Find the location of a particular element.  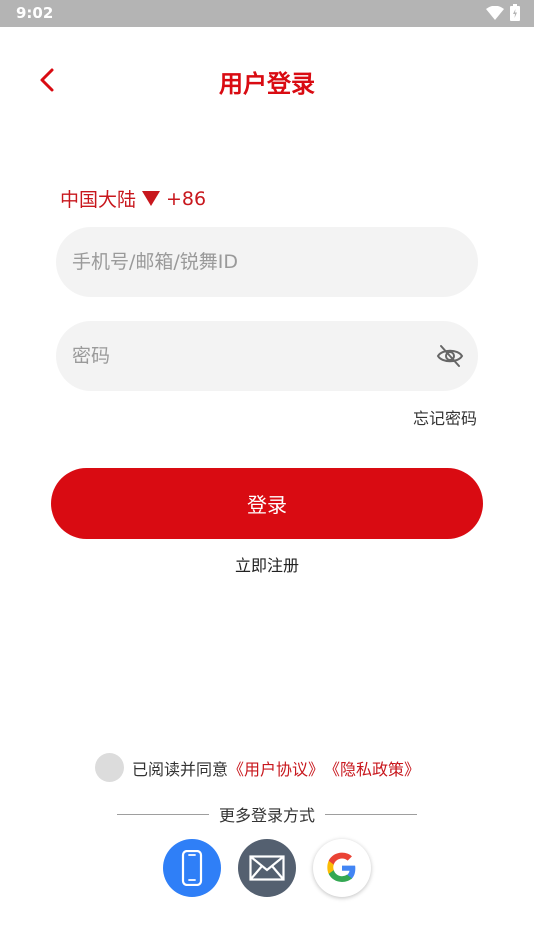

caret-down-icon is located at coordinates (151, 198).